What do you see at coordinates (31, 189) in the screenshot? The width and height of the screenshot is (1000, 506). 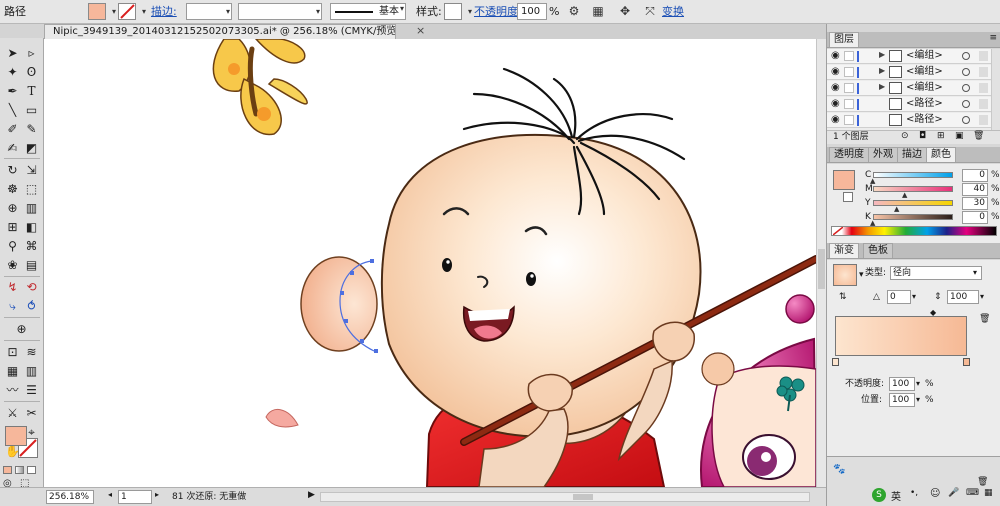 I see `free-transform-tool-icon: ⬚` at bounding box center [31, 189].